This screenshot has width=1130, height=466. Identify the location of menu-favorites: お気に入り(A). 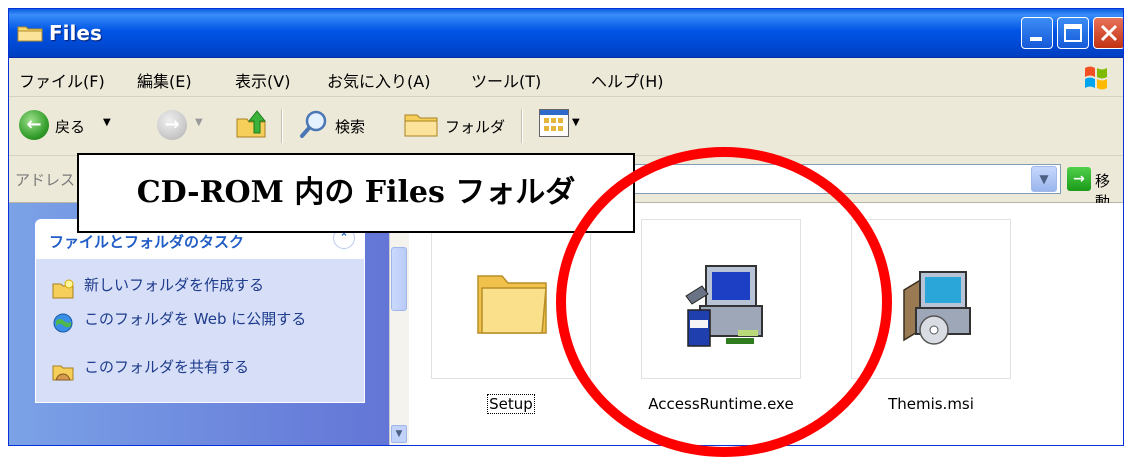
(378, 80).